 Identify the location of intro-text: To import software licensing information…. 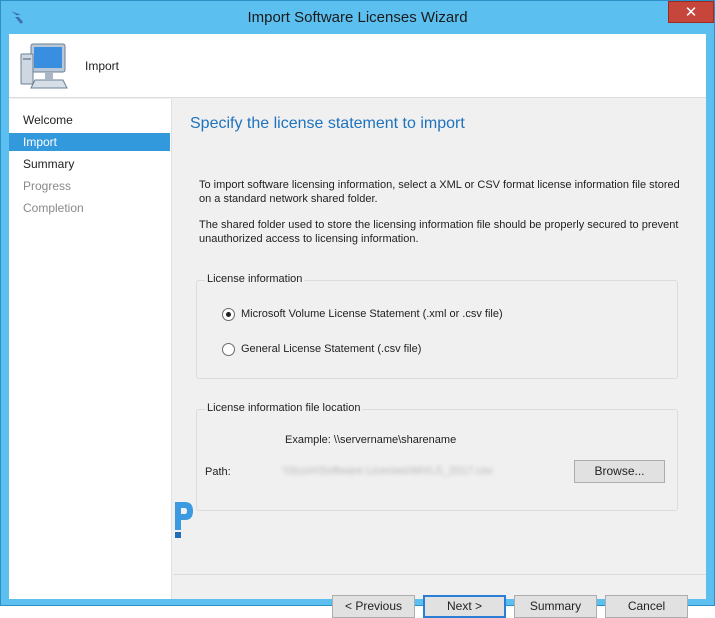
(439, 192).